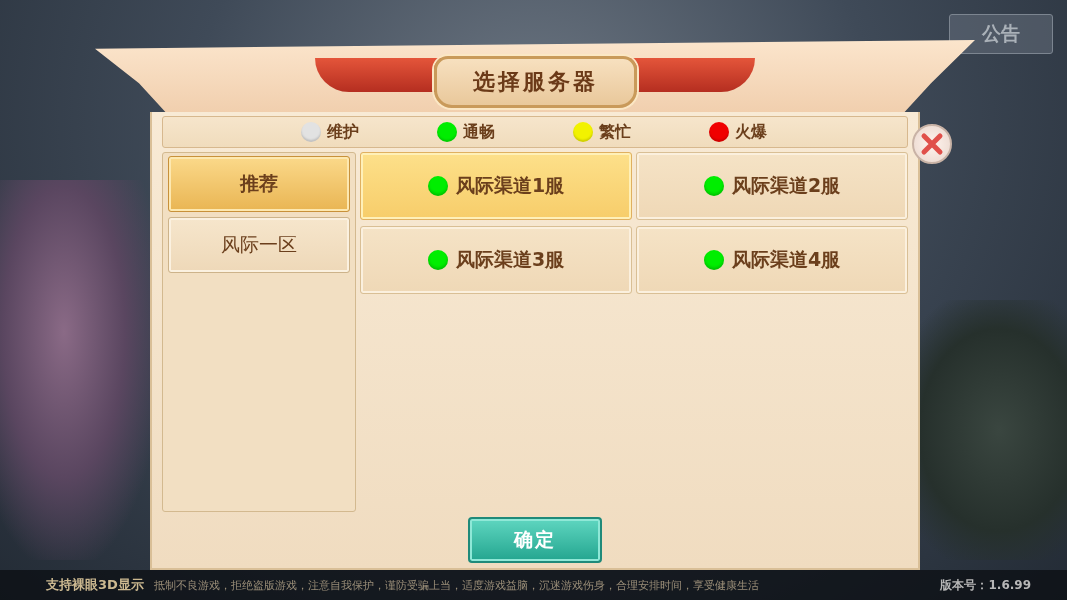 The image size is (1067, 600). Describe the element at coordinates (751, 132) in the screenshot. I see `legend-label: 火爆` at that location.